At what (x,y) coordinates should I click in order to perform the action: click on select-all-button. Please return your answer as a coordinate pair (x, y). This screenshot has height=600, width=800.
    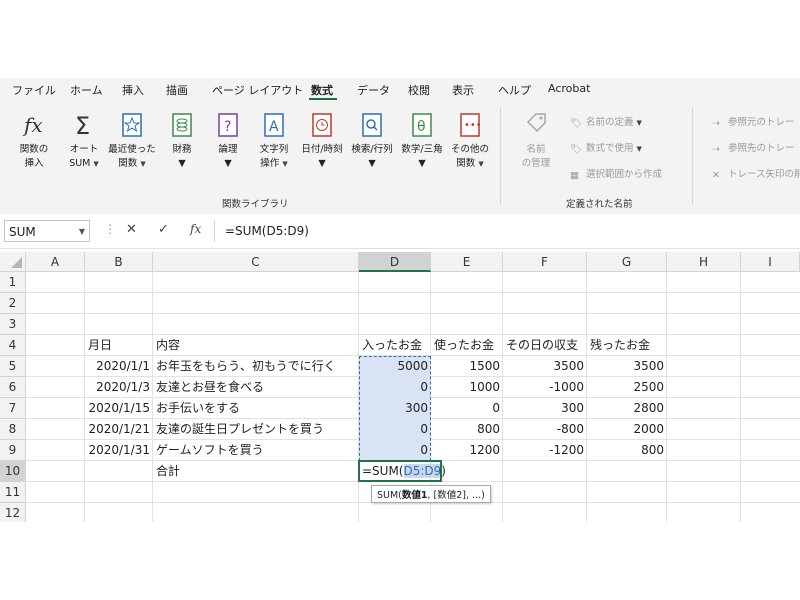
    Looking at the image, I should click on (13, 262).